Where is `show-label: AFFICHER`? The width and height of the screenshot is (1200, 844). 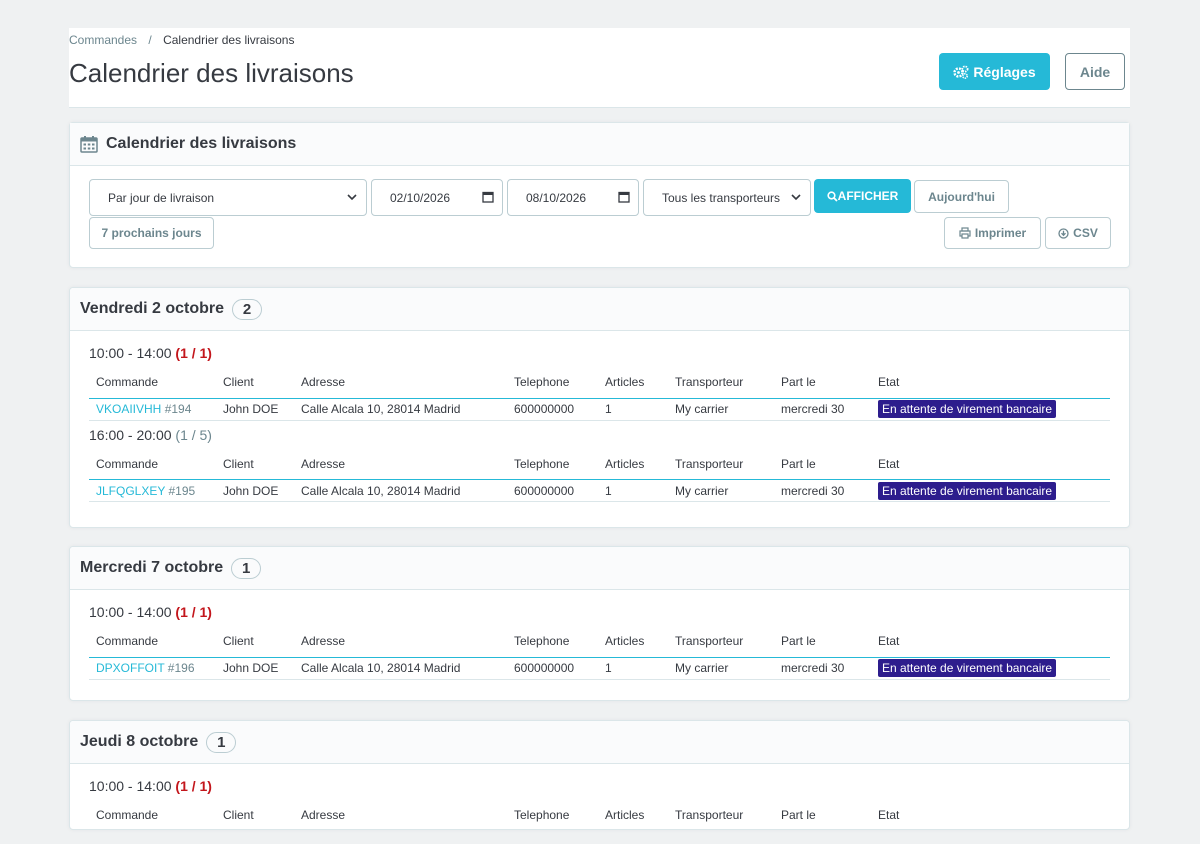 show-label: AFFICHER is located at coordinates (868, 196).